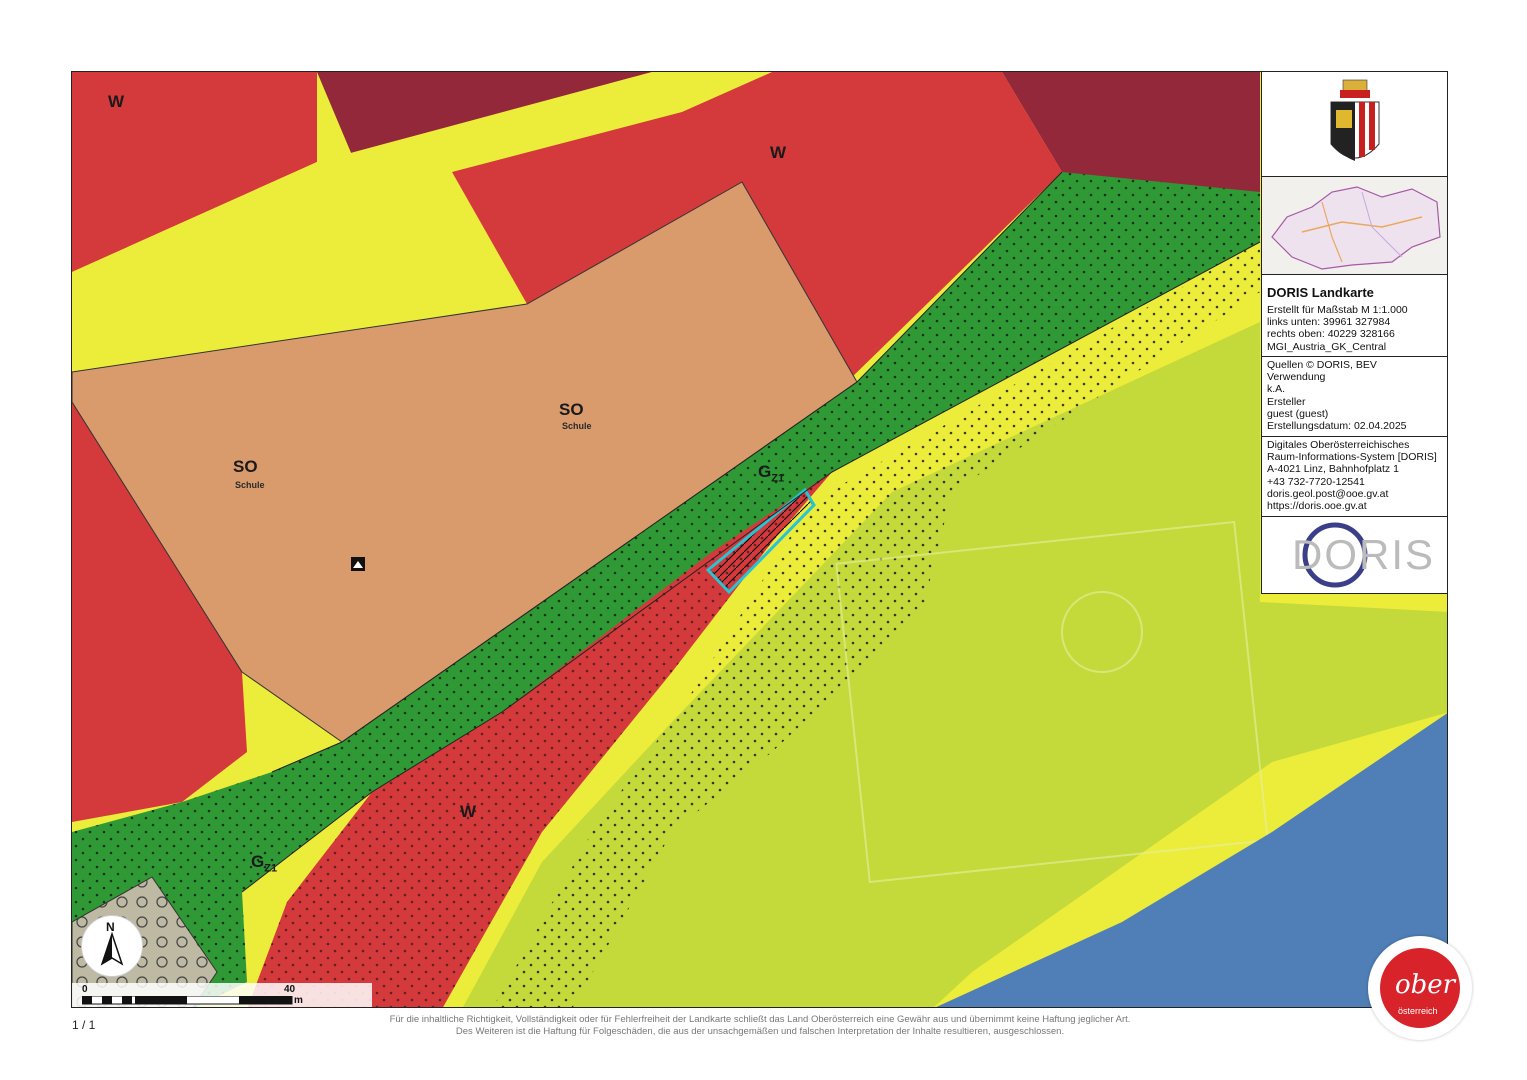 Image resolution: width=1527 pixels, height=1080 pixels. I want to click on page-number: 1 / 1, so click(84, 1025).